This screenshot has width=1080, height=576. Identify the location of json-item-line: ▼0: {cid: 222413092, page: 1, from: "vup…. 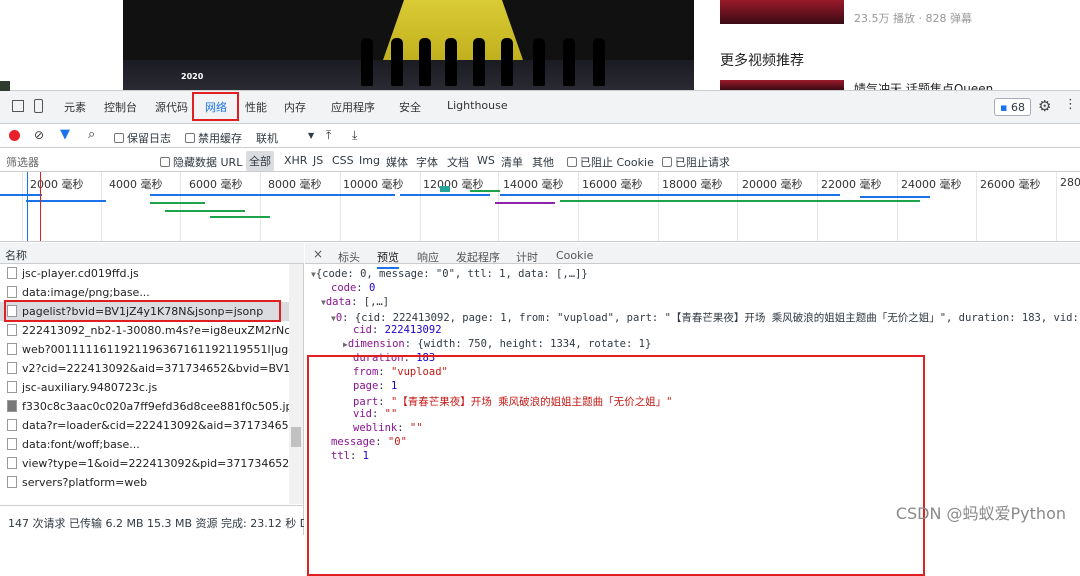
(705, 317).